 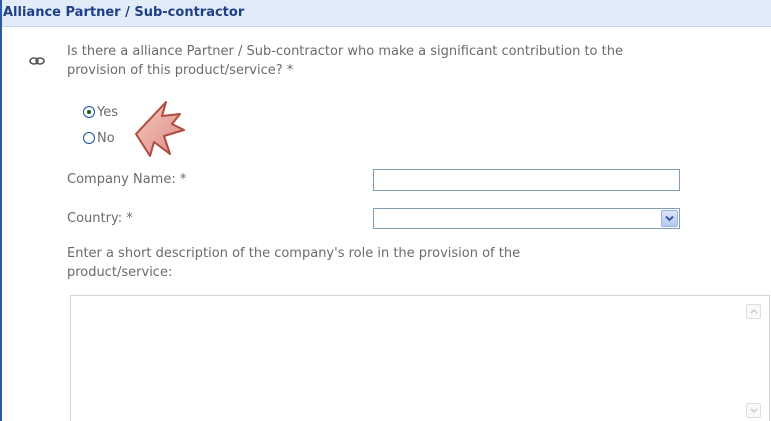 What do you see at coordinates (386, 13) in the screenshot?
I see `section-header: Alliance Partner / Sub-contractor` at bounding box center [386, 13].